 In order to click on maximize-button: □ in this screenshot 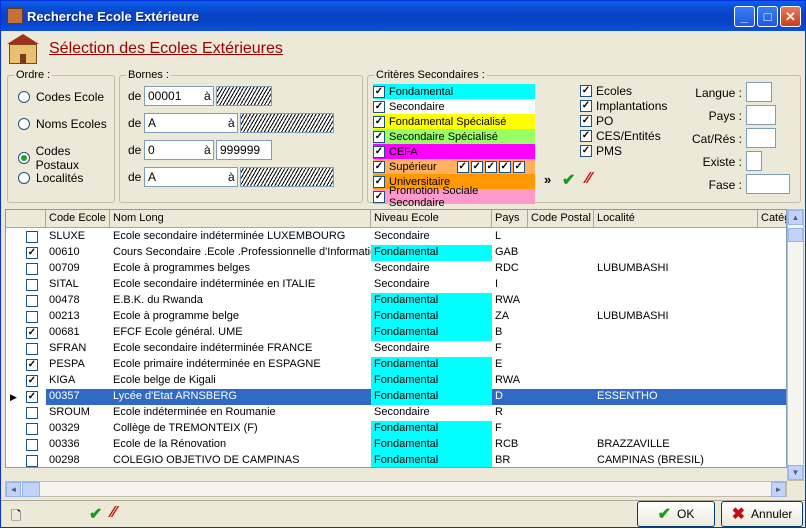, I will do `click(767, 16)`.